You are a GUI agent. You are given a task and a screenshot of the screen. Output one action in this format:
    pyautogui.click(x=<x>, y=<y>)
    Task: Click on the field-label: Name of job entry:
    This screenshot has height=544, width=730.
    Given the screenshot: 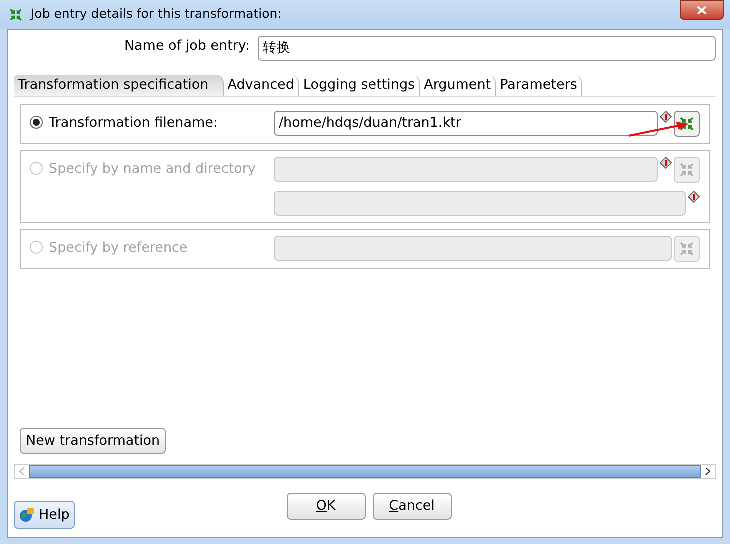 What is the action you would take?
    pyautogui.click(x=187, y=46)
    